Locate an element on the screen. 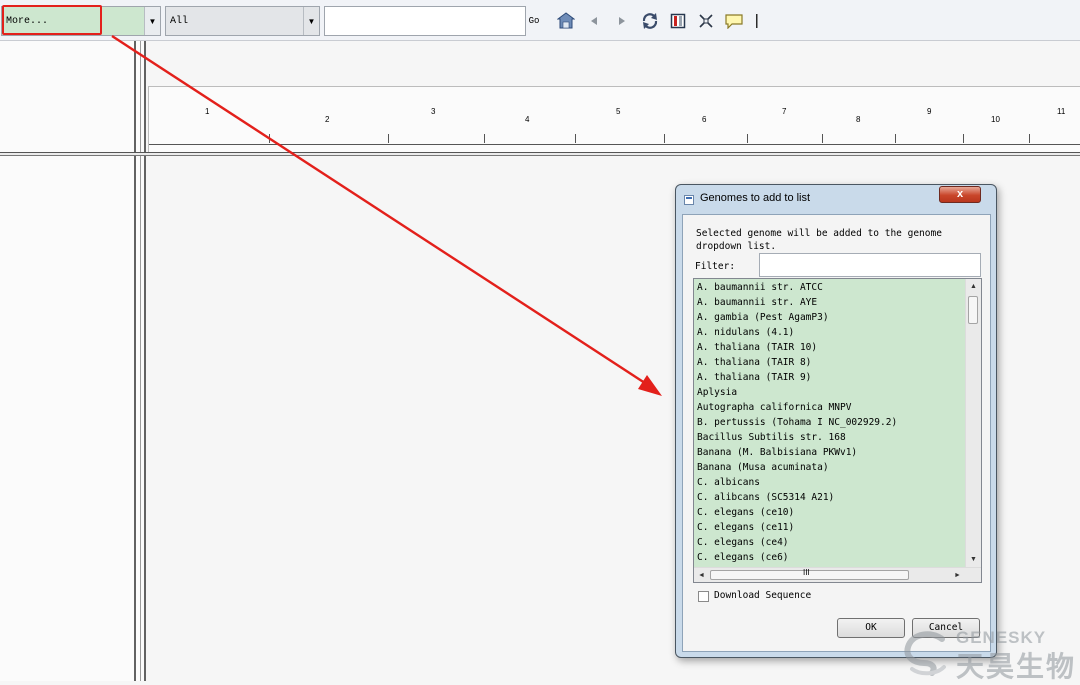 The image size is (1080, 685). watermark-chinese: 天昊生物 is located at coordinates (1016, 666).